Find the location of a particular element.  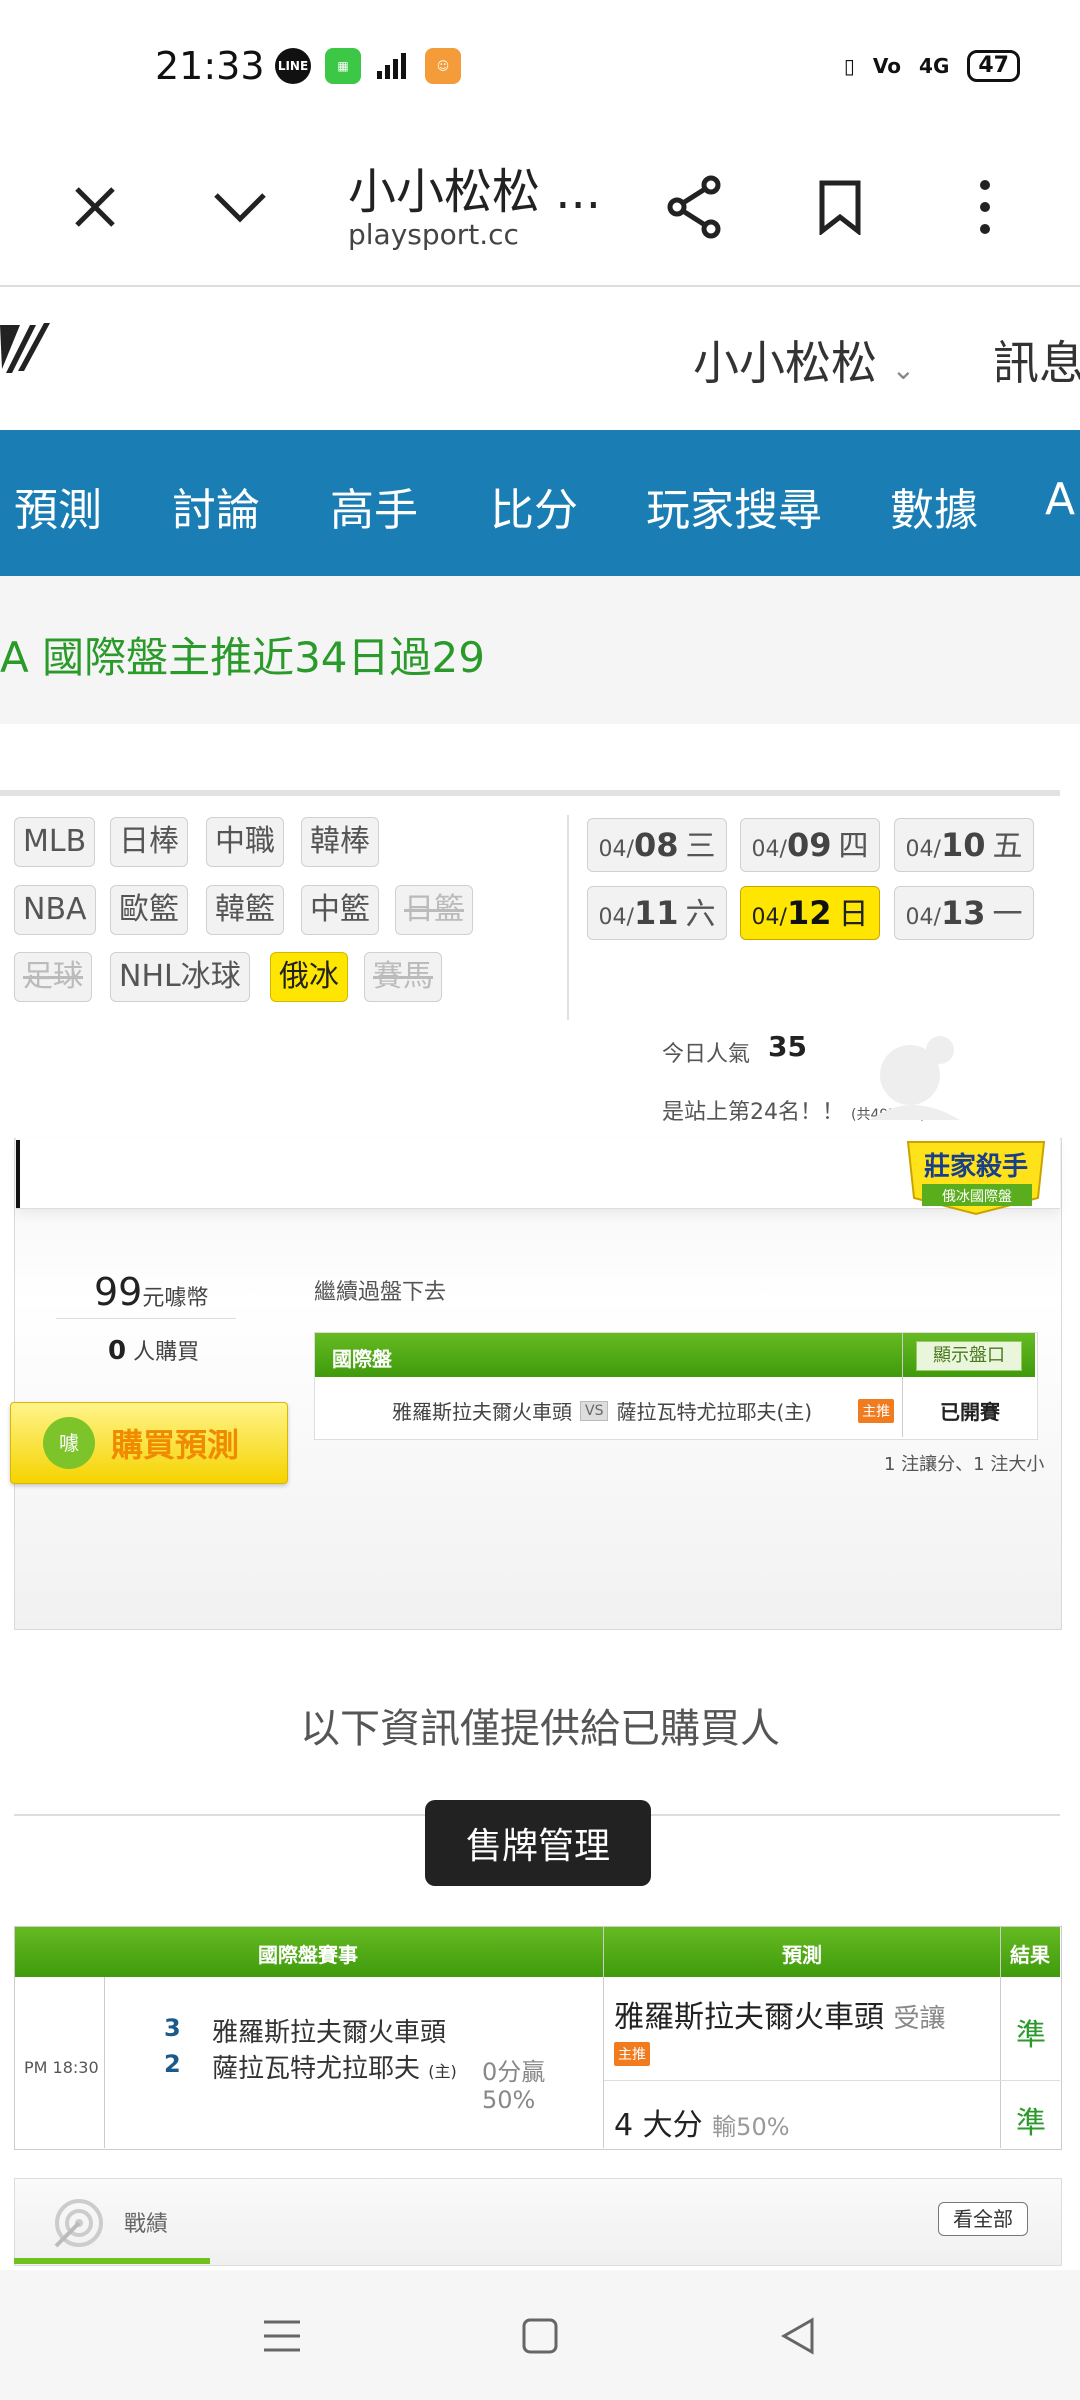

popularity-value: 35 is located at coordinates (787, 1046).